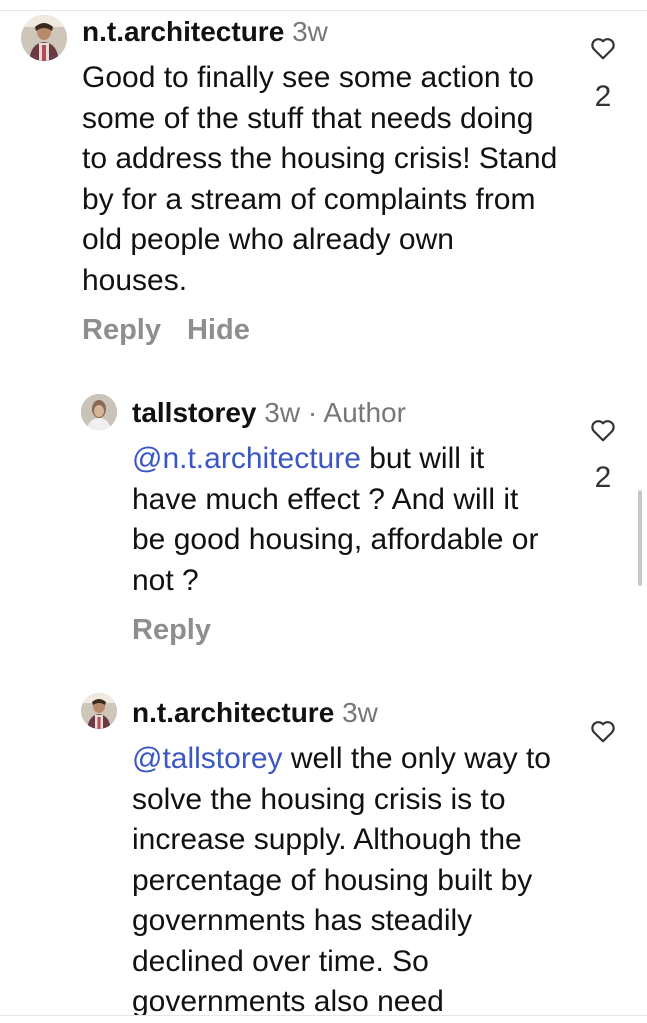 The image size is (647, 1023). I want to click on user-avatar-icon, so click(99, 711).